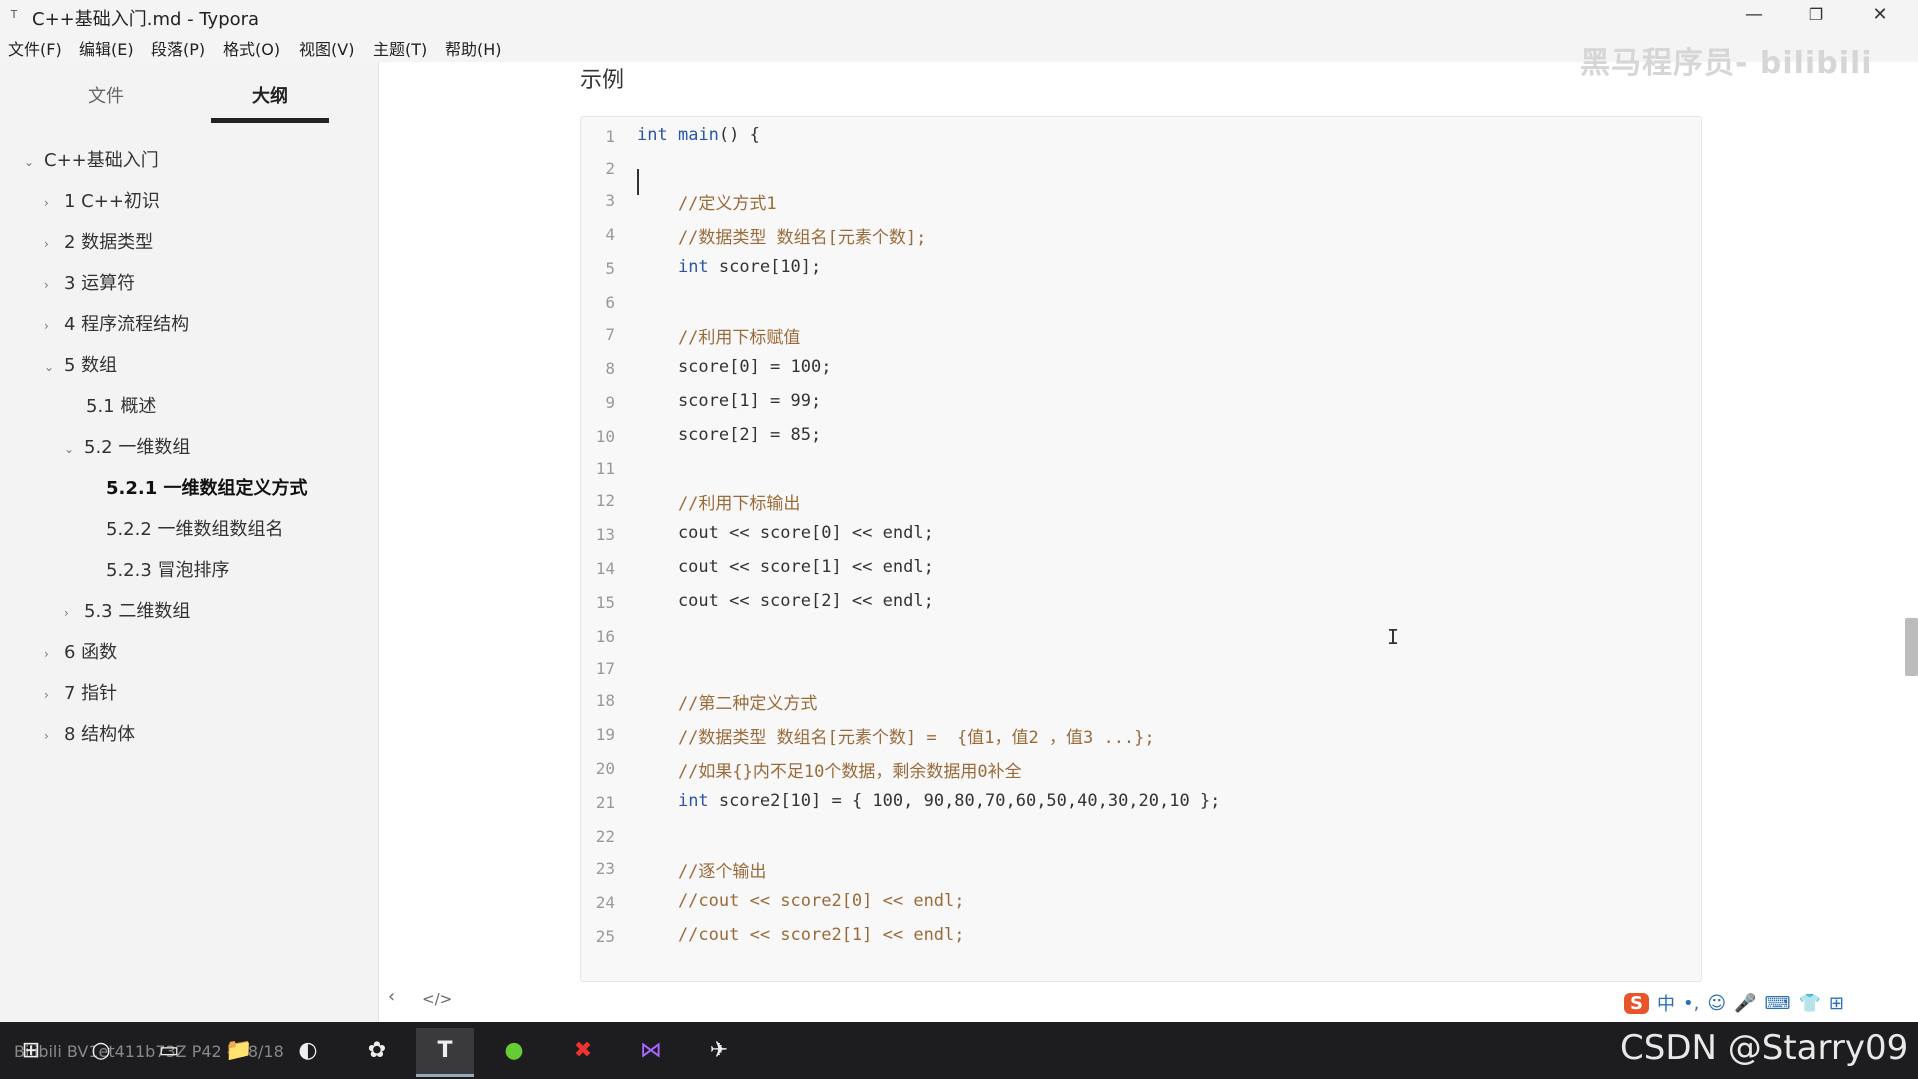  What do you see at coordinates (1691, 1003) in the screenshot?
I see `ime-punctuation-icon: •,` at bounding box center [1691, 1003].